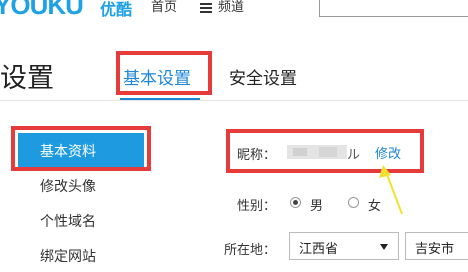  What do you see at coordinates (391, 190) in the screenshot?
I see `annotation-arrow-icon` at bounding box center [391, 190].